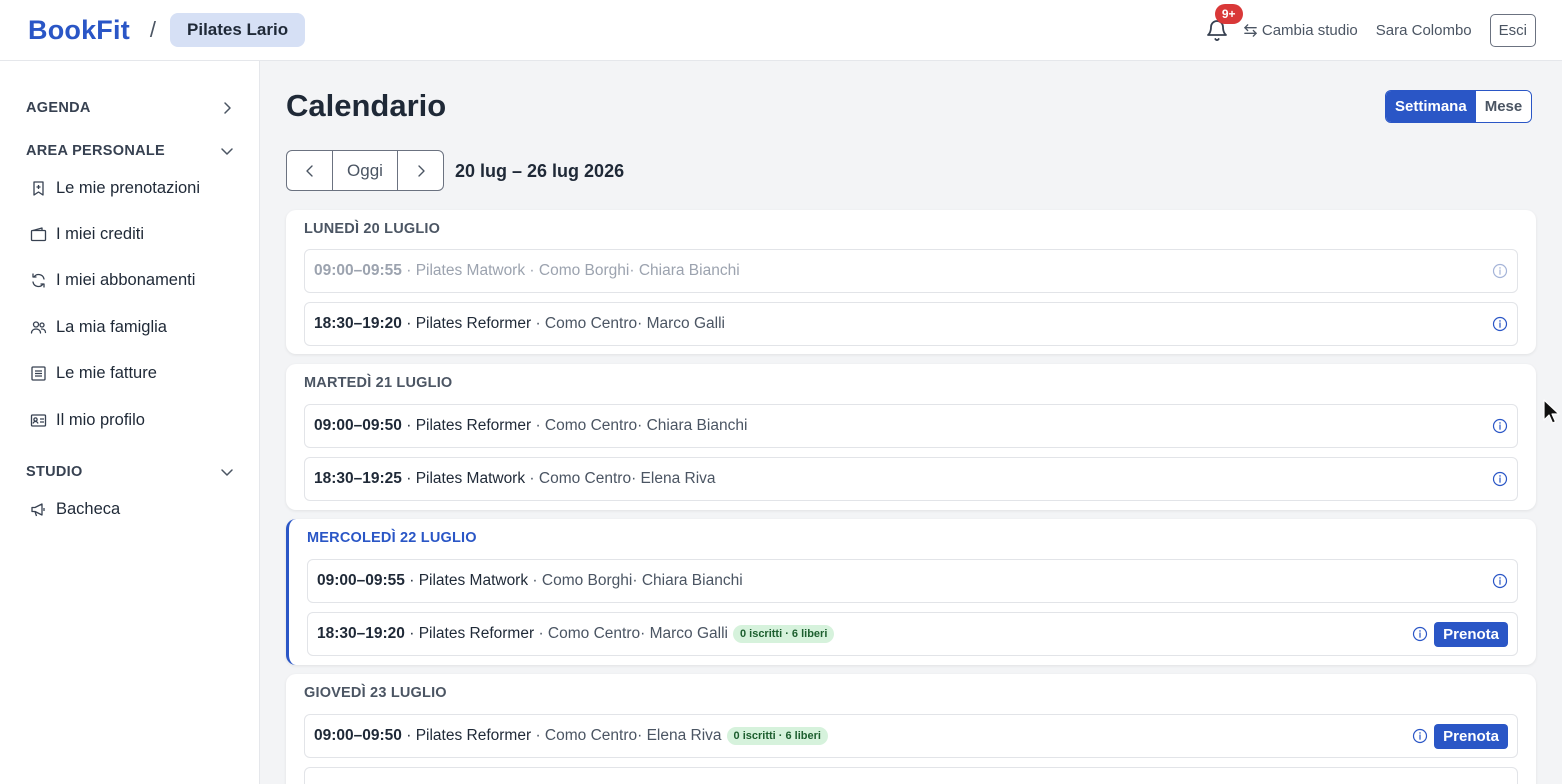 This screenshot has height=784, width=1562. Describe the element at coordinates (227, 472) in the screenshot. I see `chevron-down-icon` at that location.